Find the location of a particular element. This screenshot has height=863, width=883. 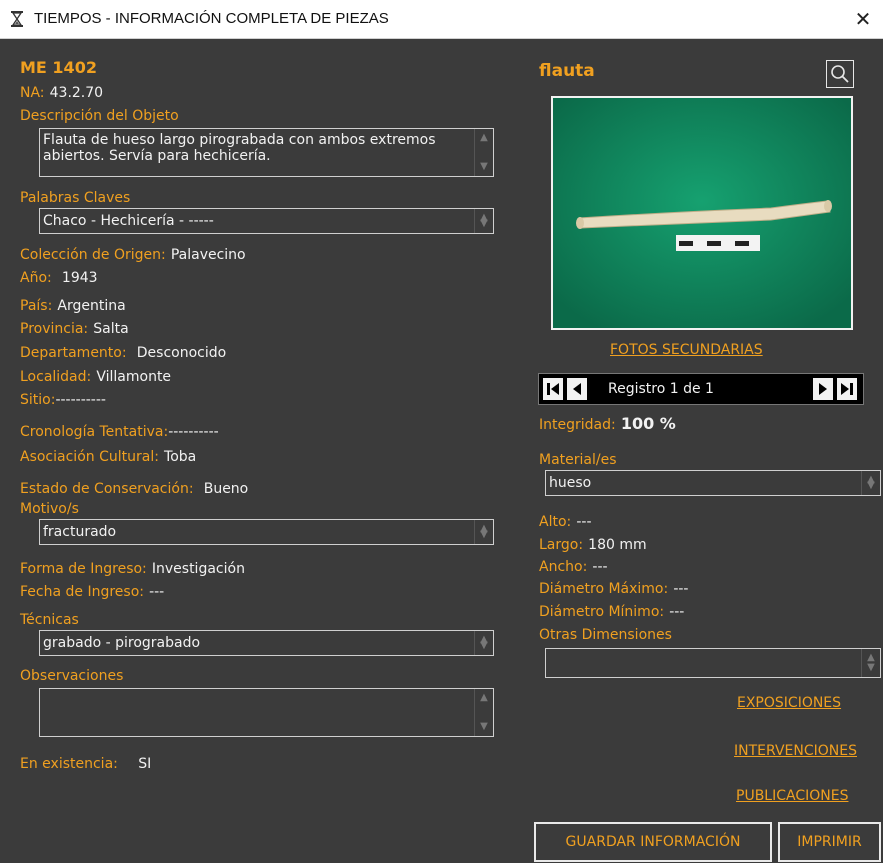

sitio-row: Sitio:---------- is located at coordinates (63, 400).